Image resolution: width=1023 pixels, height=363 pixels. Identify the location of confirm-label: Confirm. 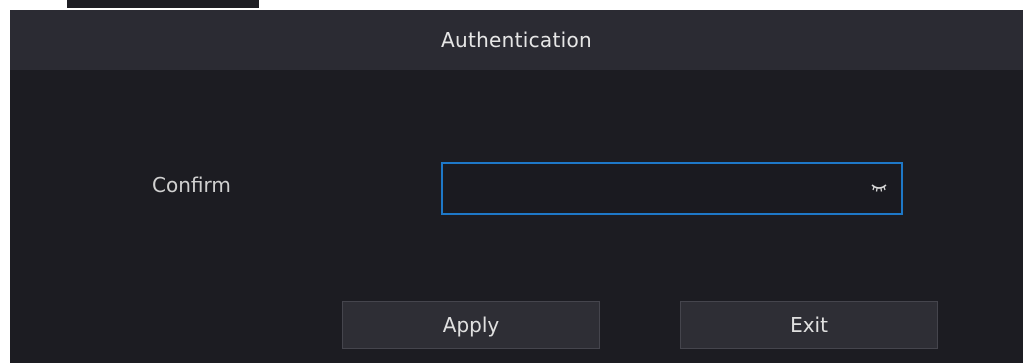
(191, 185).